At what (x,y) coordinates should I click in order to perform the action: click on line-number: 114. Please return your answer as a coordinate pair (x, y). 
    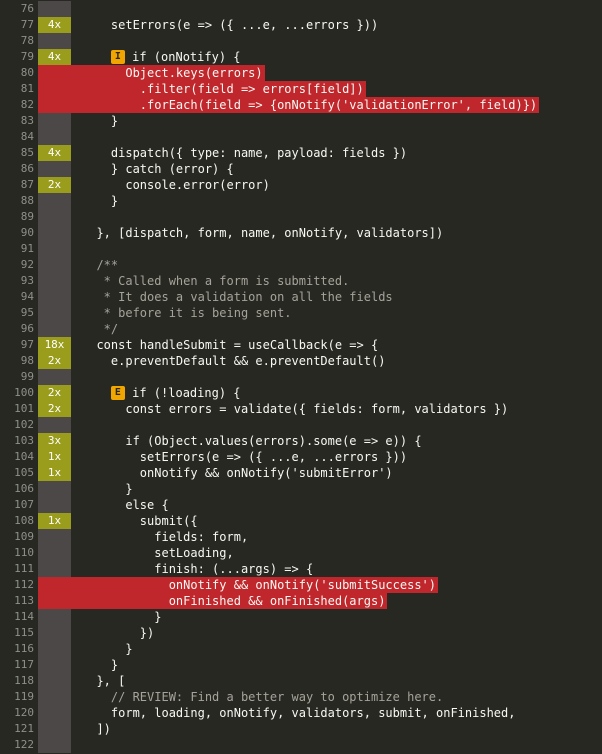
    Looking at the image, I should click on (19, 617).